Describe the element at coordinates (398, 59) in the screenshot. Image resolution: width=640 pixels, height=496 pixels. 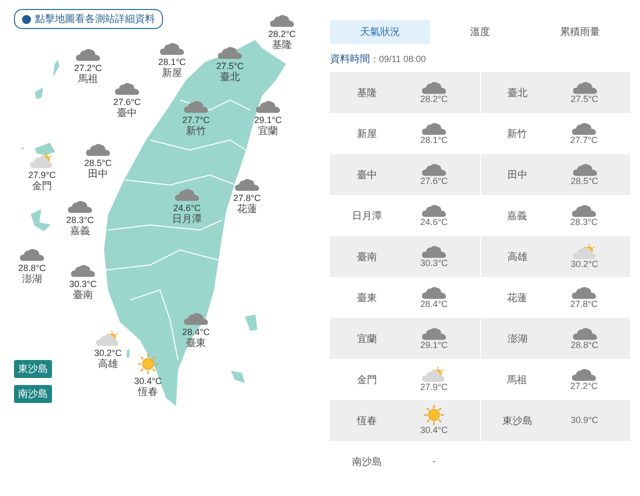
I see `update-time: ：09/11 08:00` at that location.